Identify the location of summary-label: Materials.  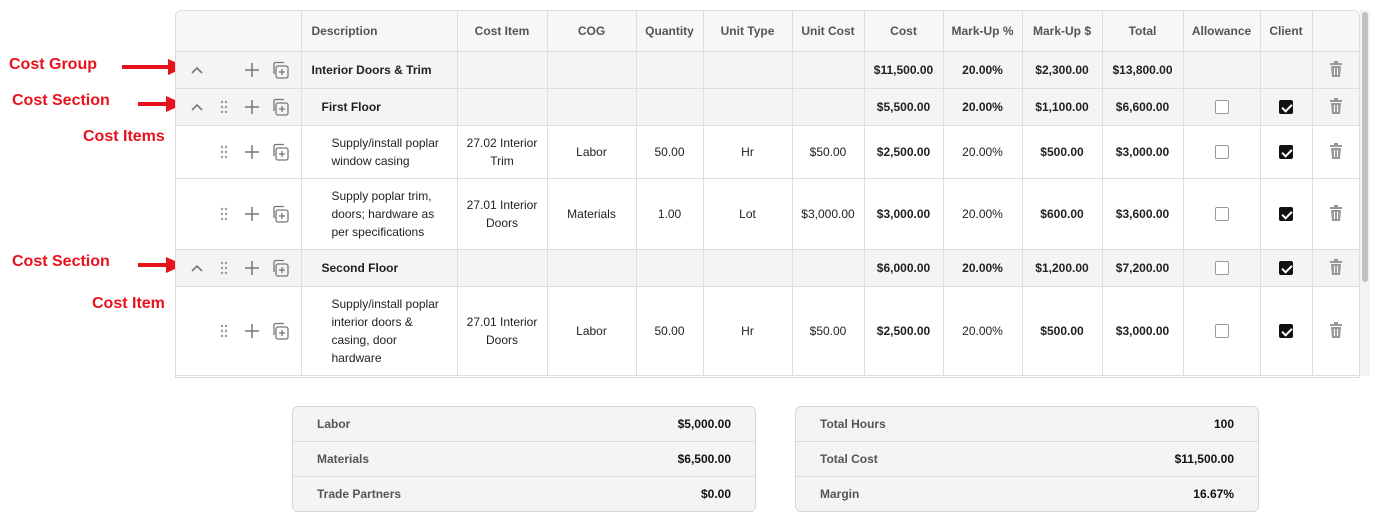
(343, 459).